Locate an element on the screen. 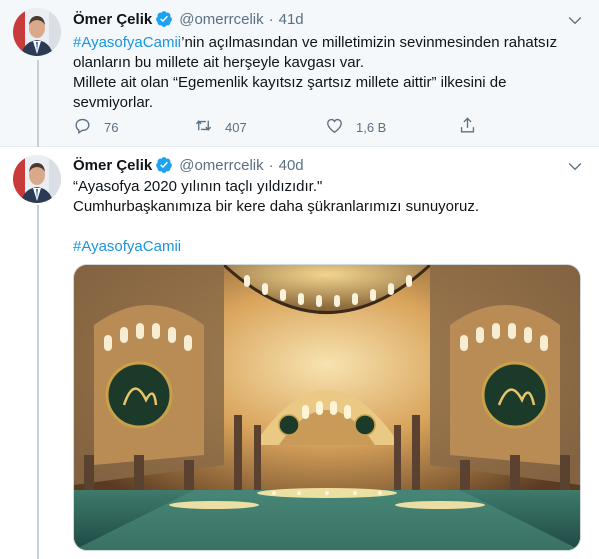 This screenshot has width=599, height=559. reply-icon is located at coordinates (82, 127).